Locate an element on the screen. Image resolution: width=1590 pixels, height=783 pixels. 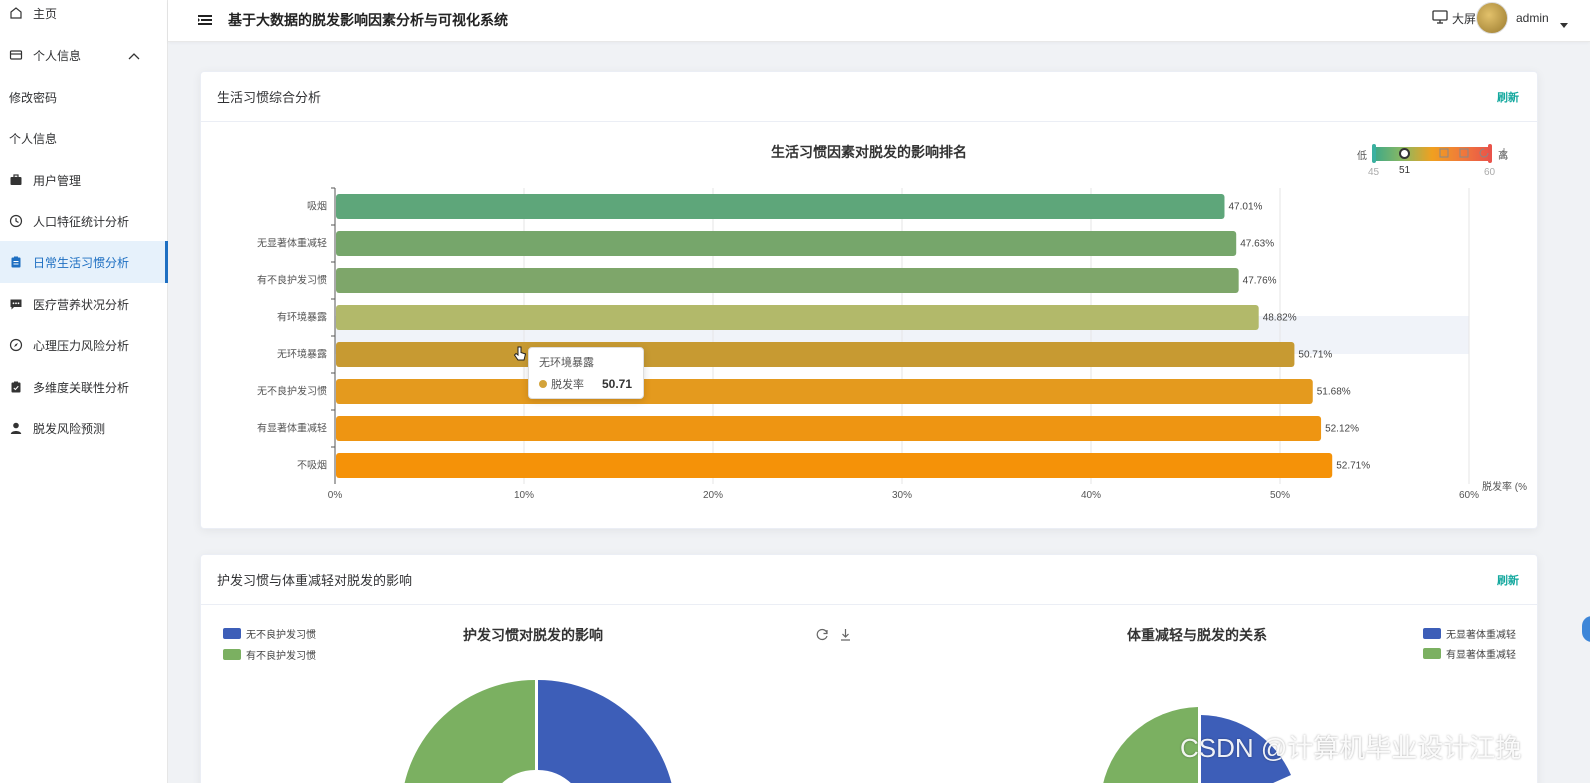
x-tick-label: 10% is located at coordinates (524, 495).